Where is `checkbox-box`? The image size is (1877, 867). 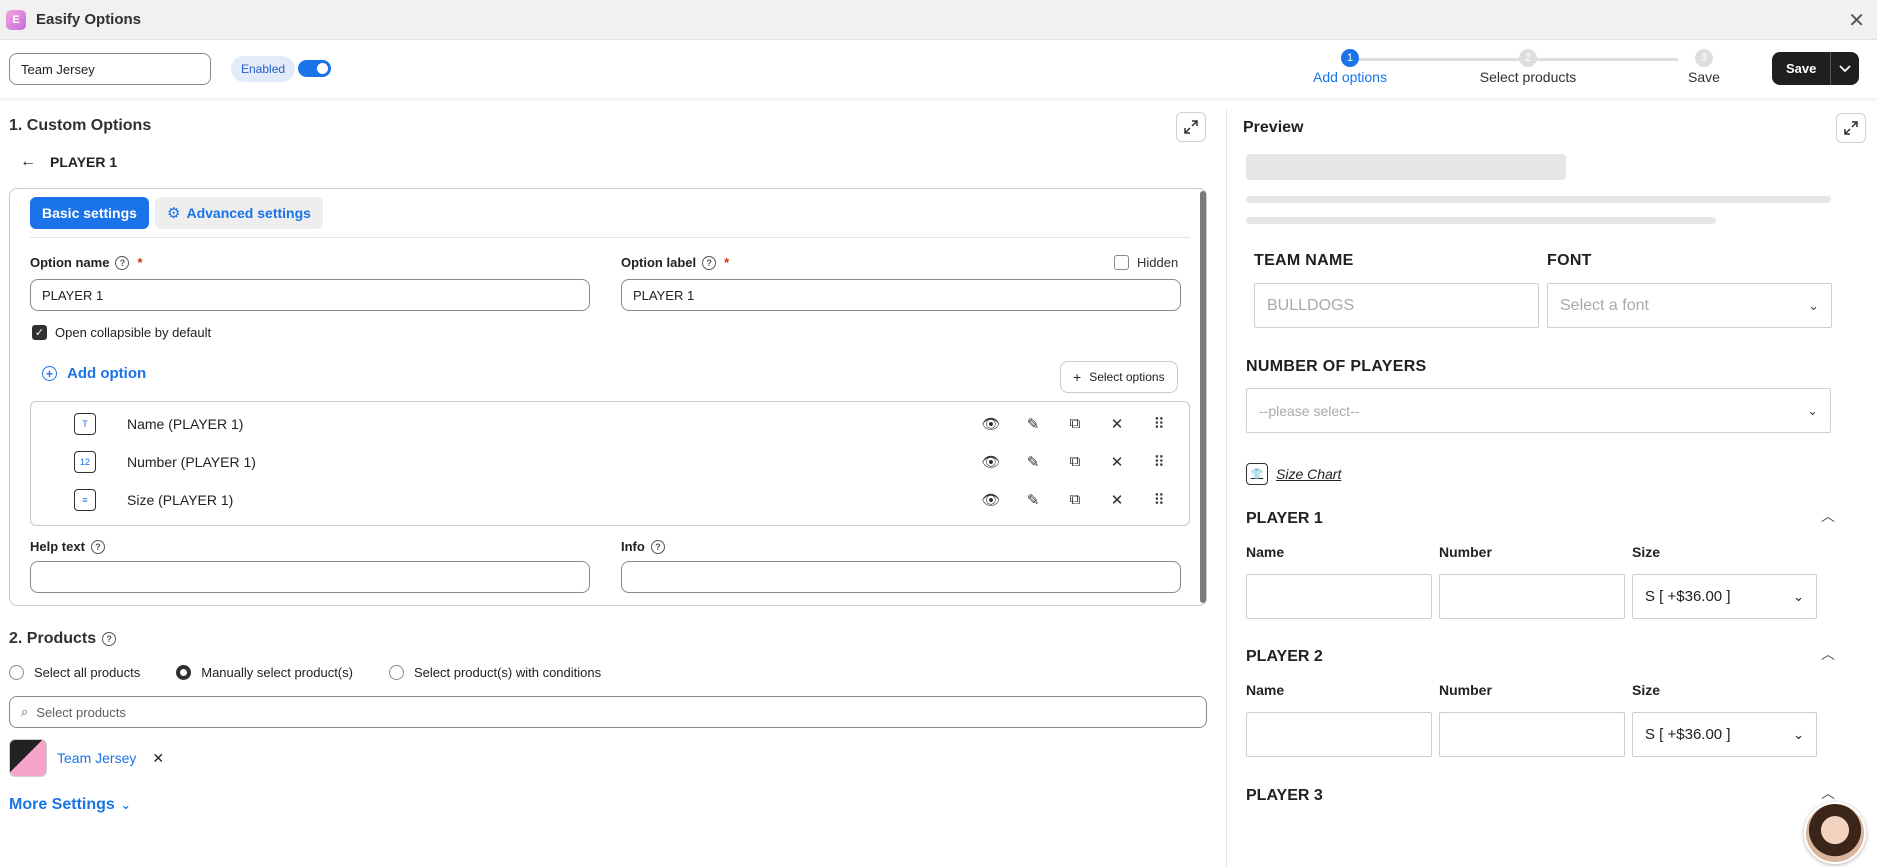 checkbox-box is located at coordinates (1121, 262).